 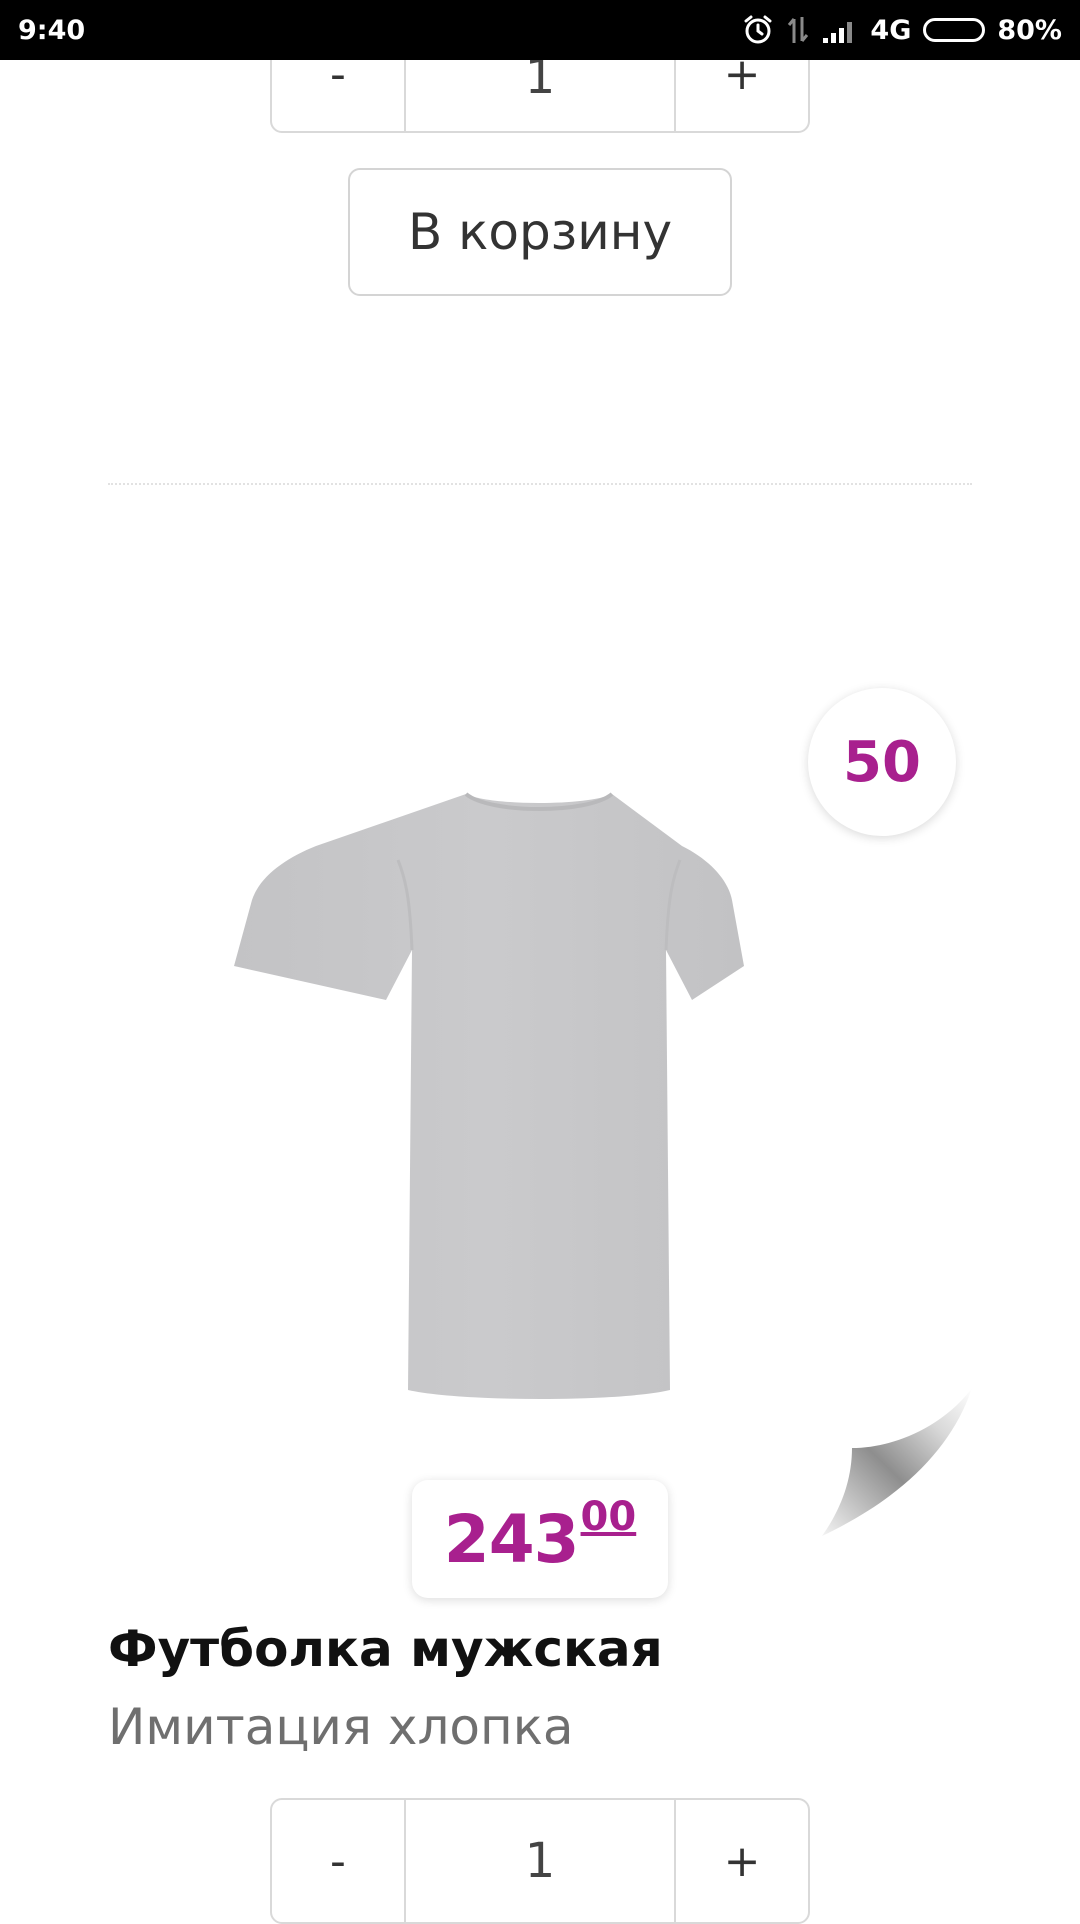 I want to click on discount-badge: 50, so click(x=882, y=762).